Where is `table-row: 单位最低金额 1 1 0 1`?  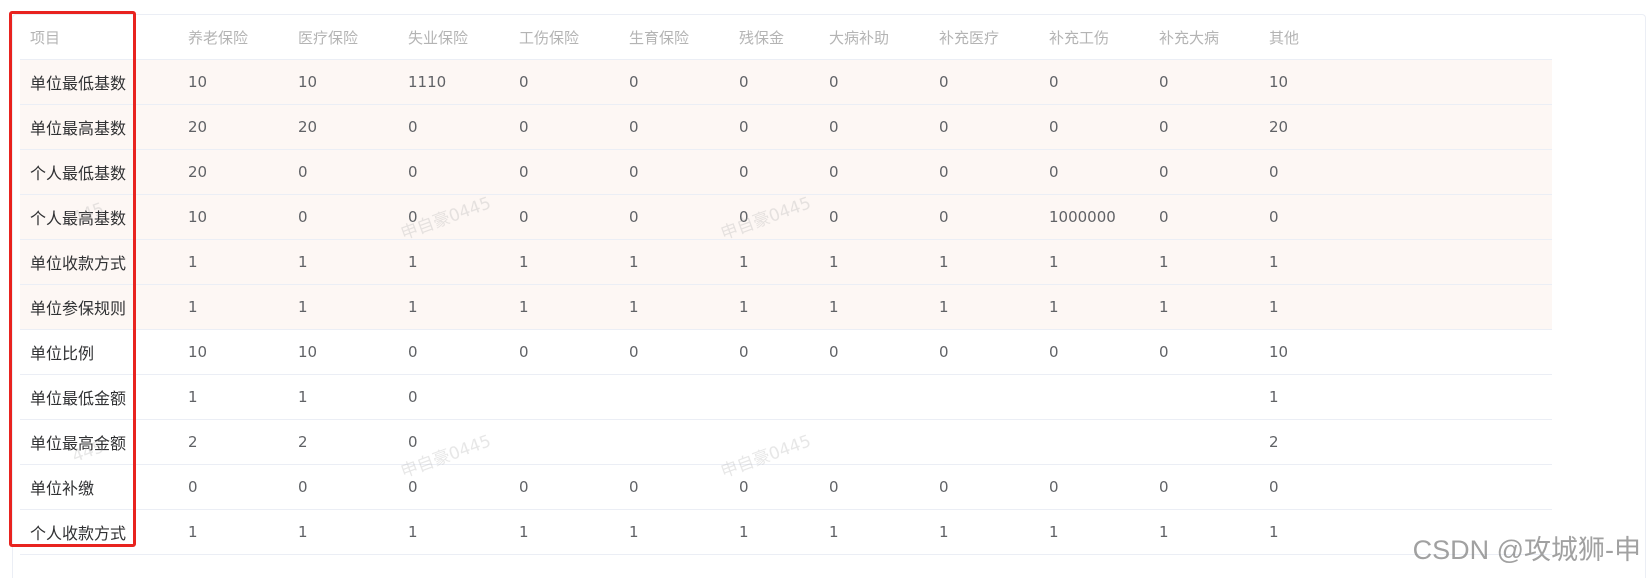
table-row: 单位最低金额 1 1 0 1 is located at coordinates (786, 397).